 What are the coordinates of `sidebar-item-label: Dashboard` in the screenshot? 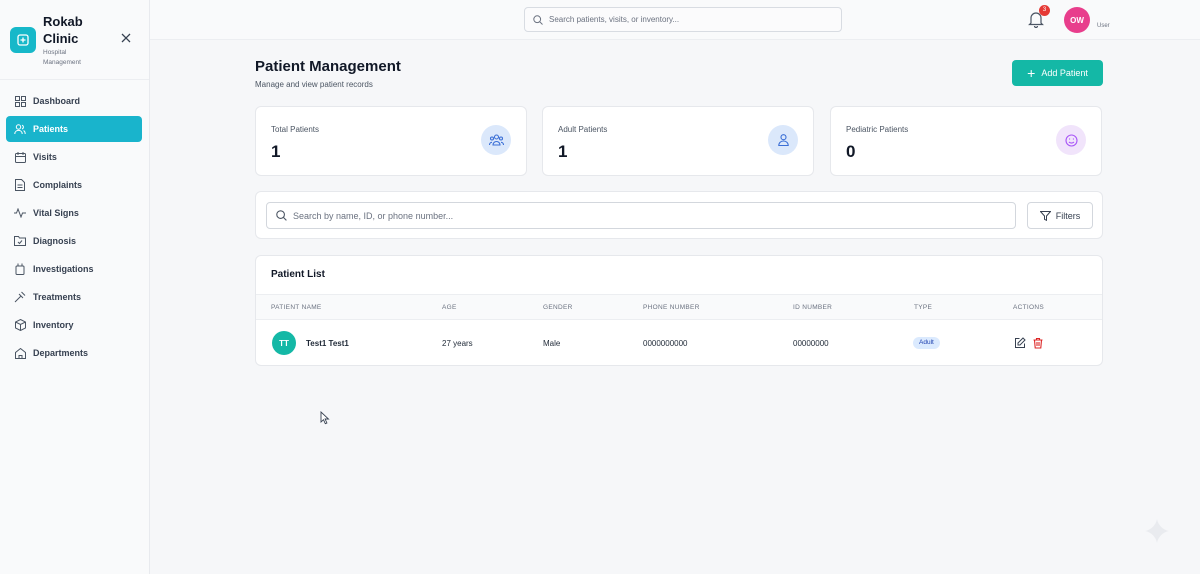 It's located at (57, 101).